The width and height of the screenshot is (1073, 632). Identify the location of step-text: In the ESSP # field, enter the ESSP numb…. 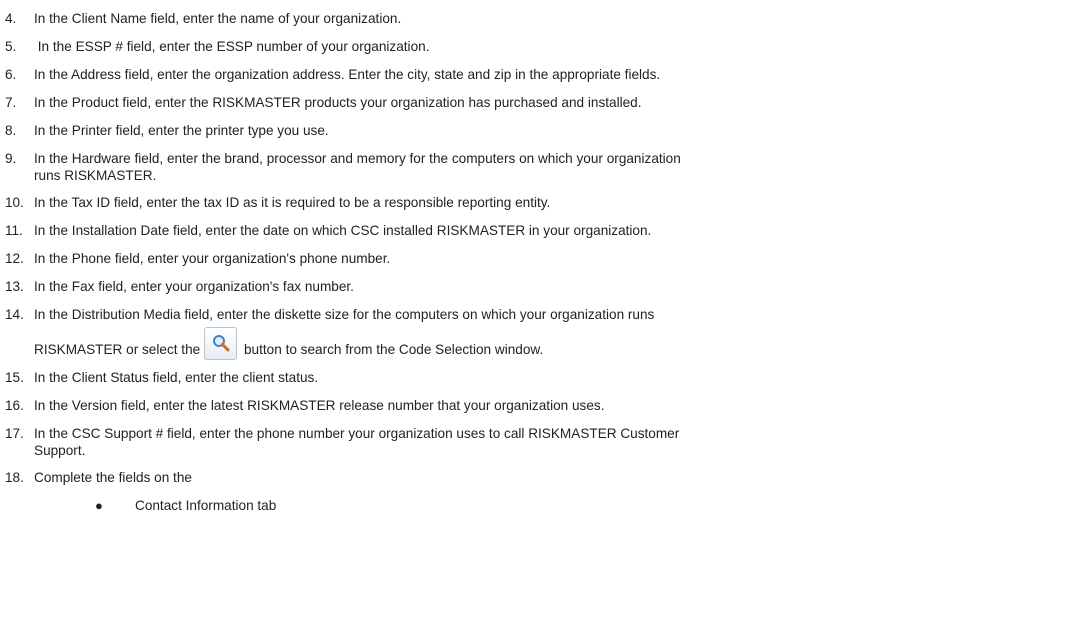
(232, 46).